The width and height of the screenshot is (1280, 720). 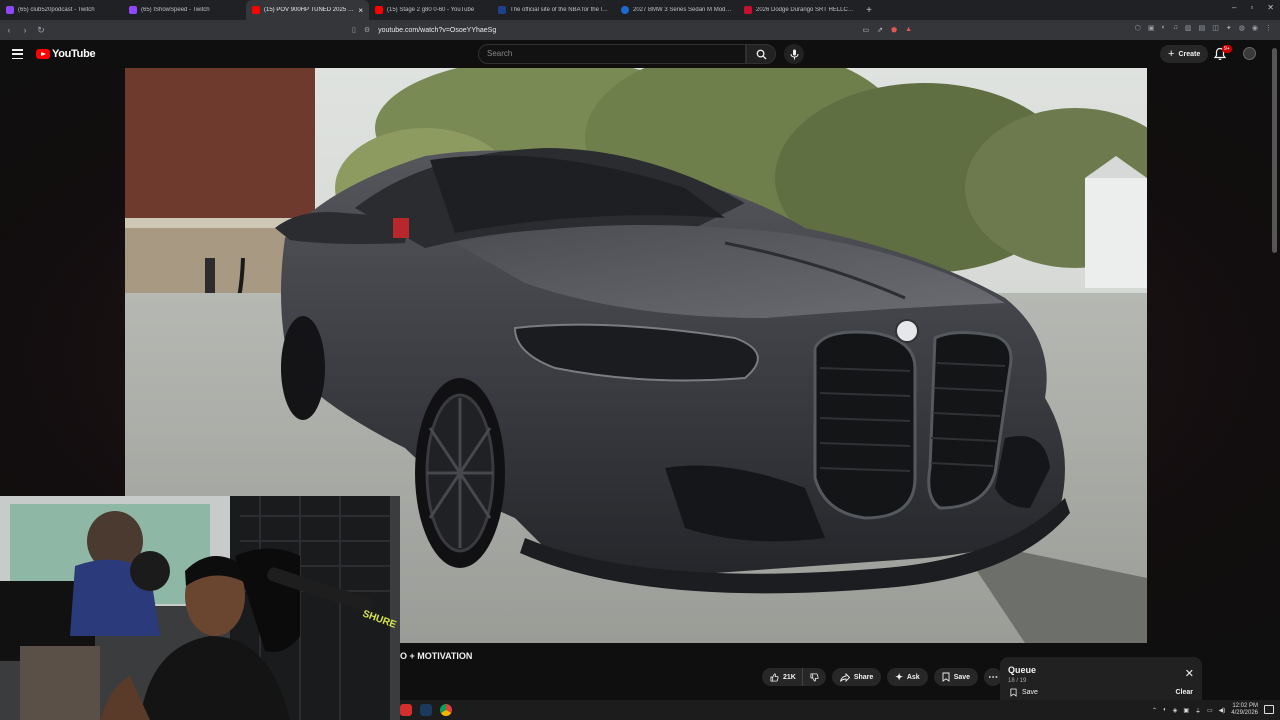 I want to click on warning-icon: ▲, so click(x=908, y=30).